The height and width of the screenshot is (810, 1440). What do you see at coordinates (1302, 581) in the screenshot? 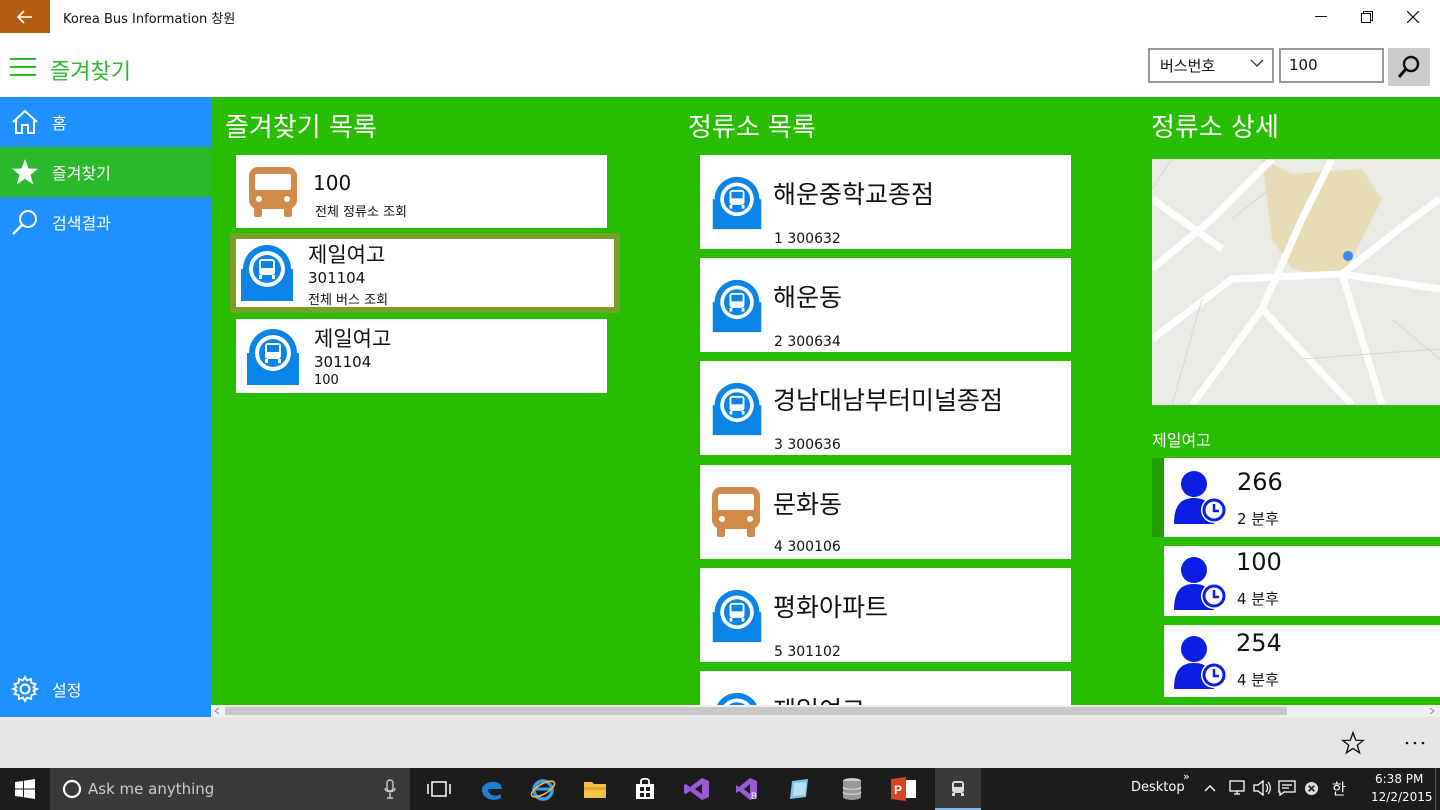
I see `arrival-item: 100 4 분후` at bounding box center [1302, 581].